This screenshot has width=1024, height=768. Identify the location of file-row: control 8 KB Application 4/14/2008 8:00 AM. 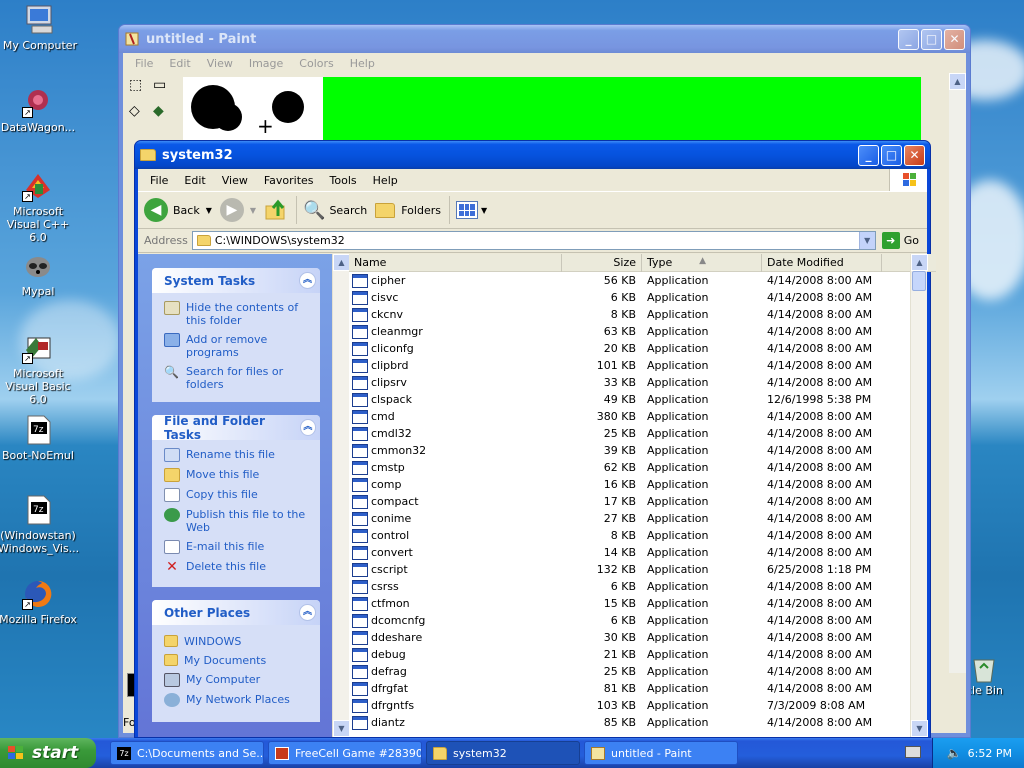
(635, 535).